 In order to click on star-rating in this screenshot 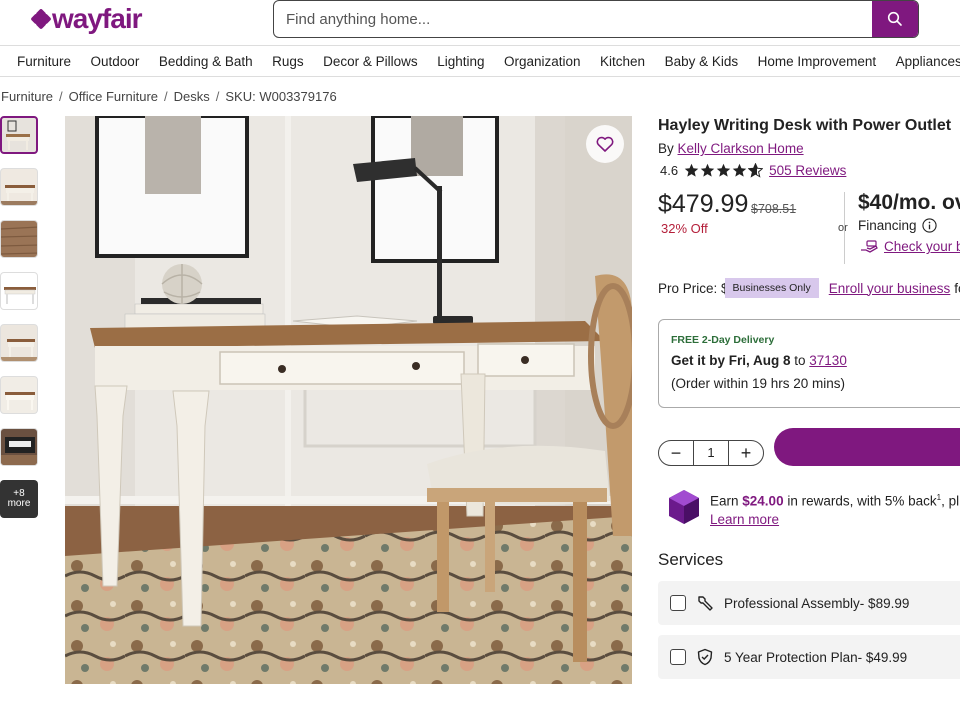, I will do `click(724, 170)`.